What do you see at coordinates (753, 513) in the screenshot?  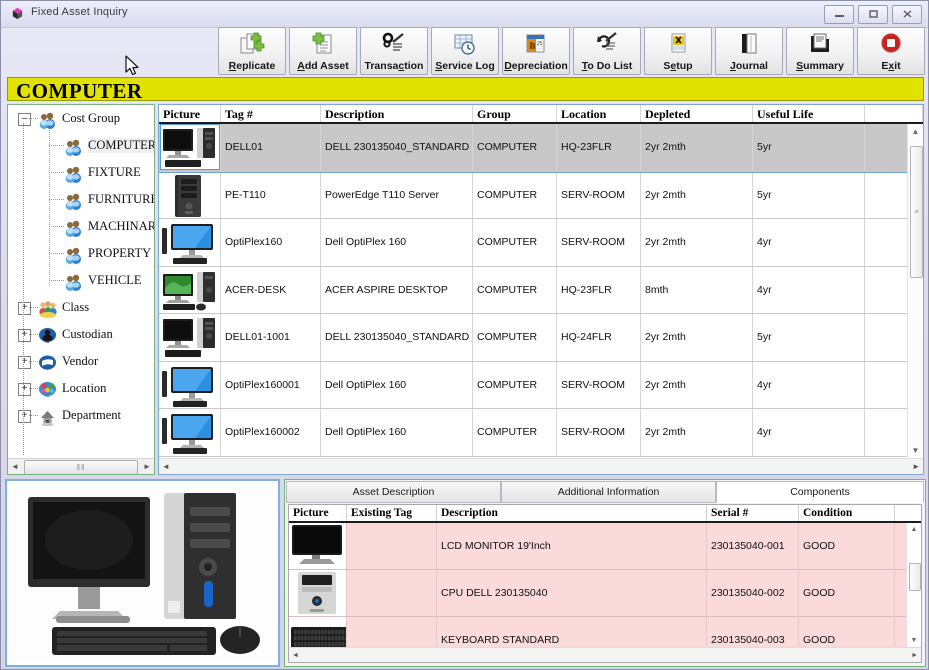 I see `components-column-header: Serial #` at bounding box center [753, 513].